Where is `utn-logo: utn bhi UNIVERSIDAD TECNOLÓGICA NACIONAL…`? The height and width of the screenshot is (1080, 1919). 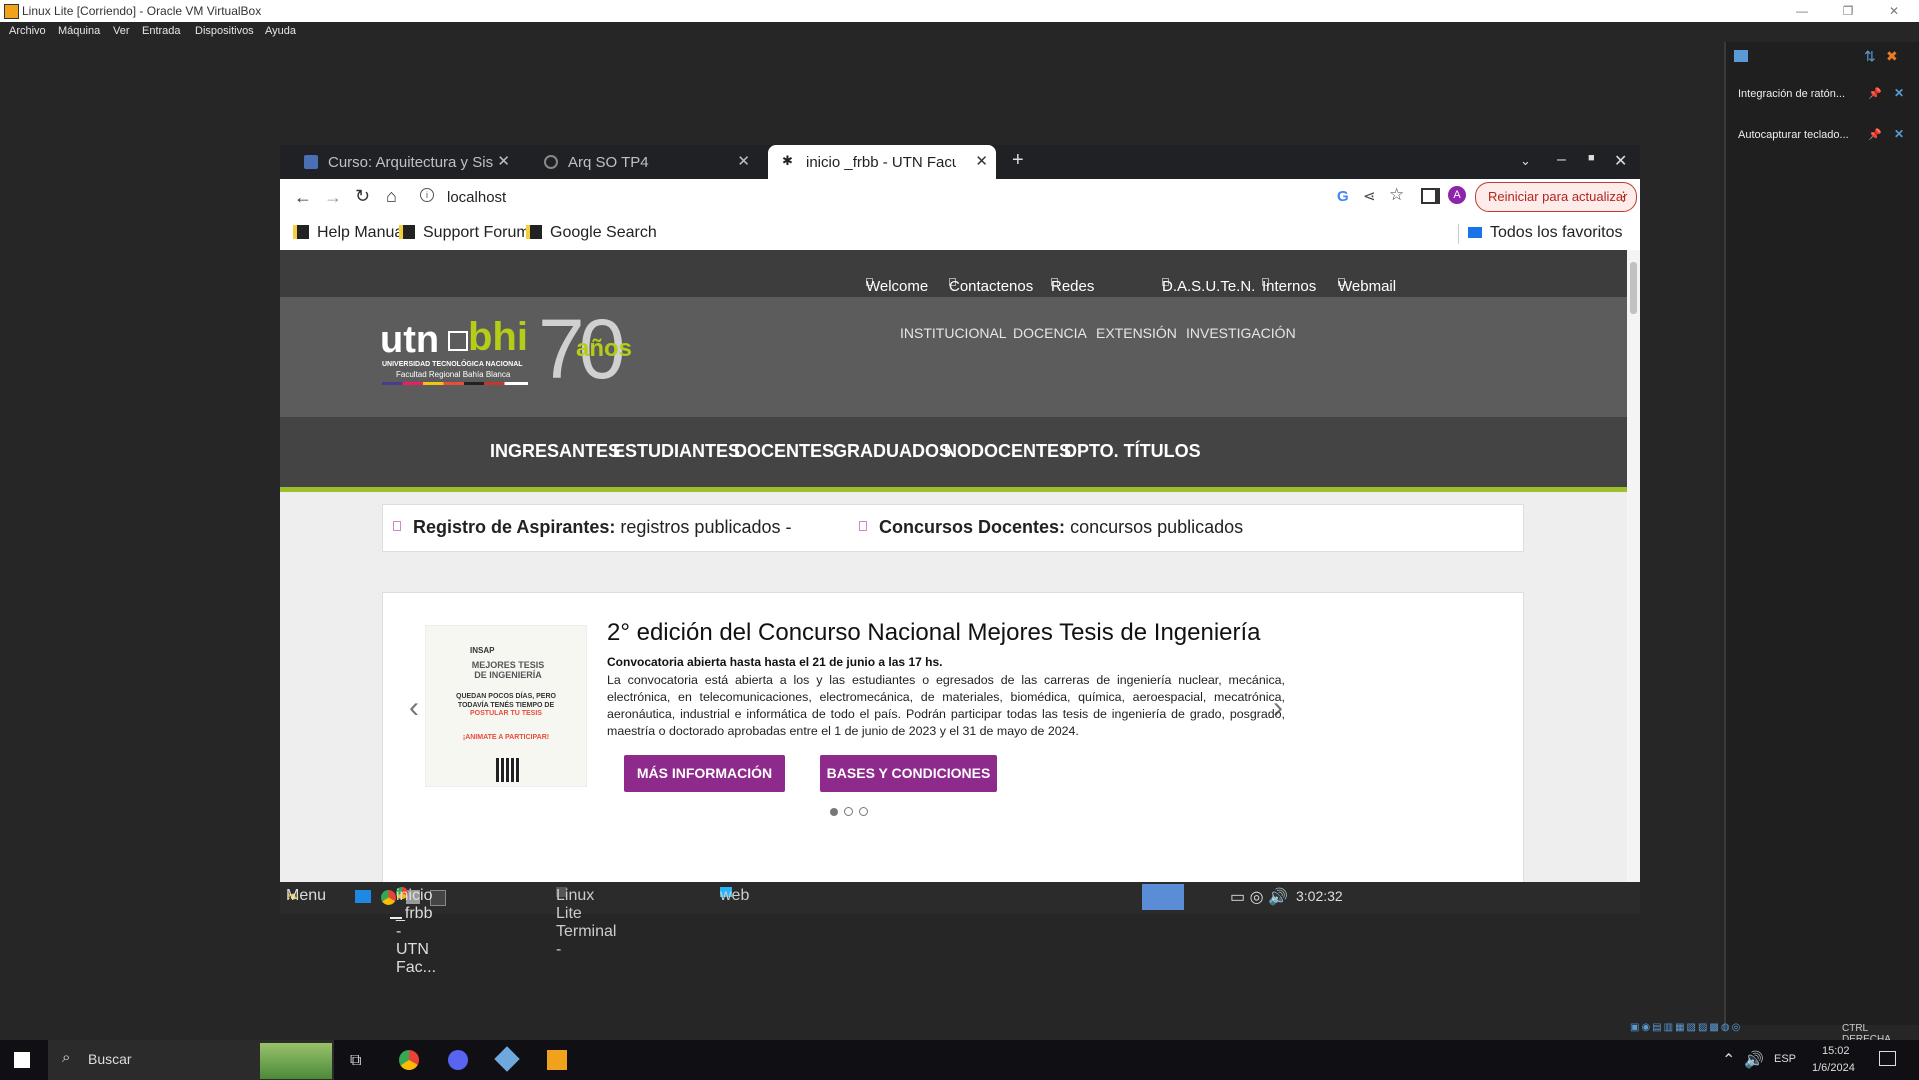 utn-logo: utn bhi UNIVERSIDAD TECNOLÓGICA NACIONAL… is located at coordinates (515, 349).